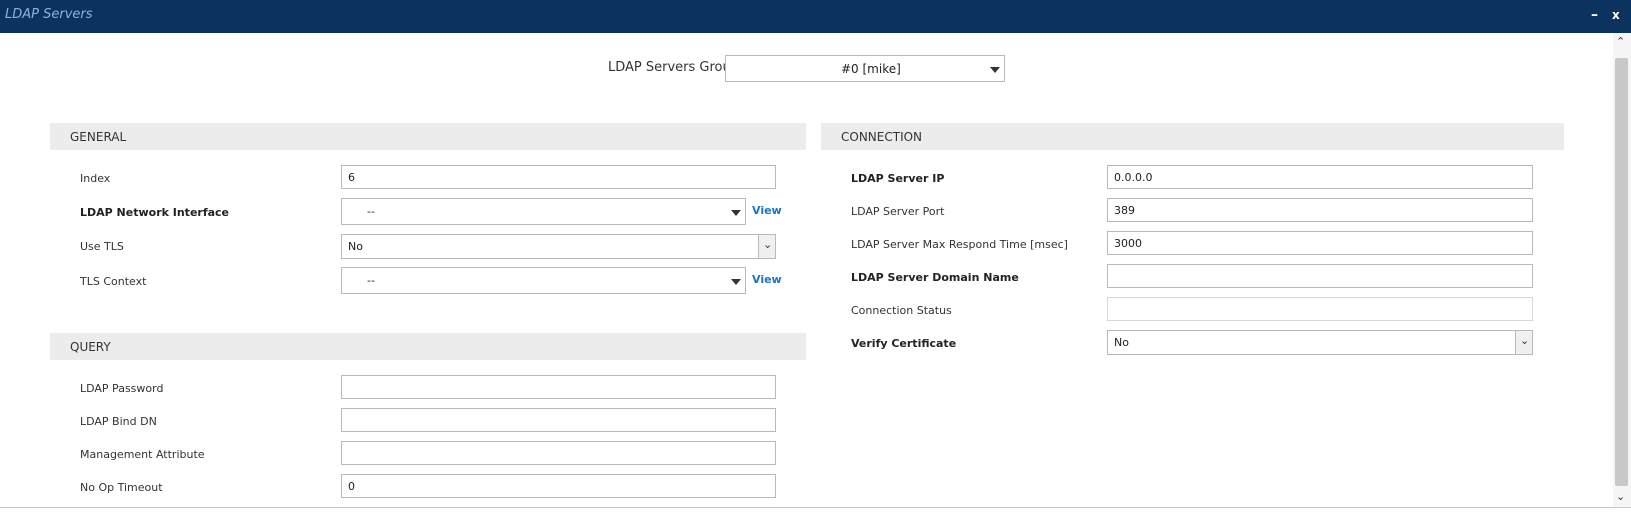 This screenshot has height=512, width=1631. Describe the element at coordinates (371, 280) in the screenshot. I see `tls-context-value: --` at that location.